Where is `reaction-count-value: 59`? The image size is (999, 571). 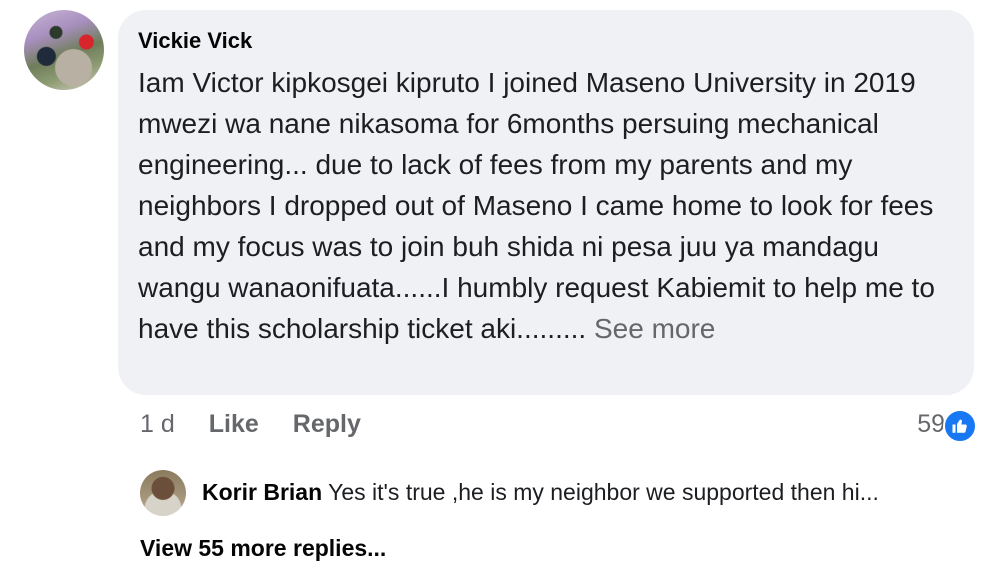 reaction-count-value: 59 is located at coordinates (931, 424).